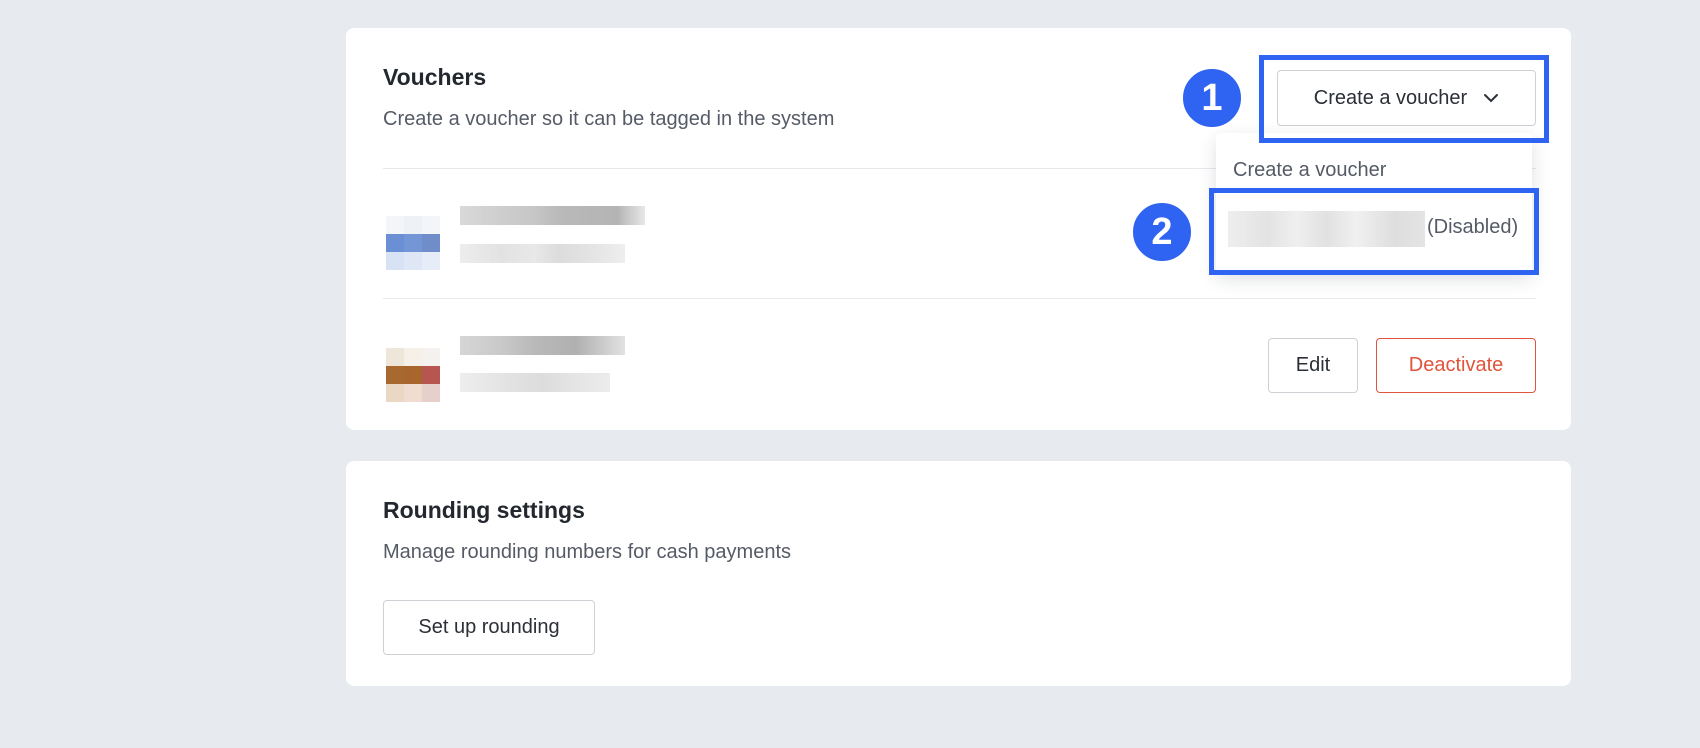 The image size is (1700, 748). What do you see at coordinates (435, 77) in the screenshot?
I see `vouchers-title: Vouchers` at bounding box center [435, 77].